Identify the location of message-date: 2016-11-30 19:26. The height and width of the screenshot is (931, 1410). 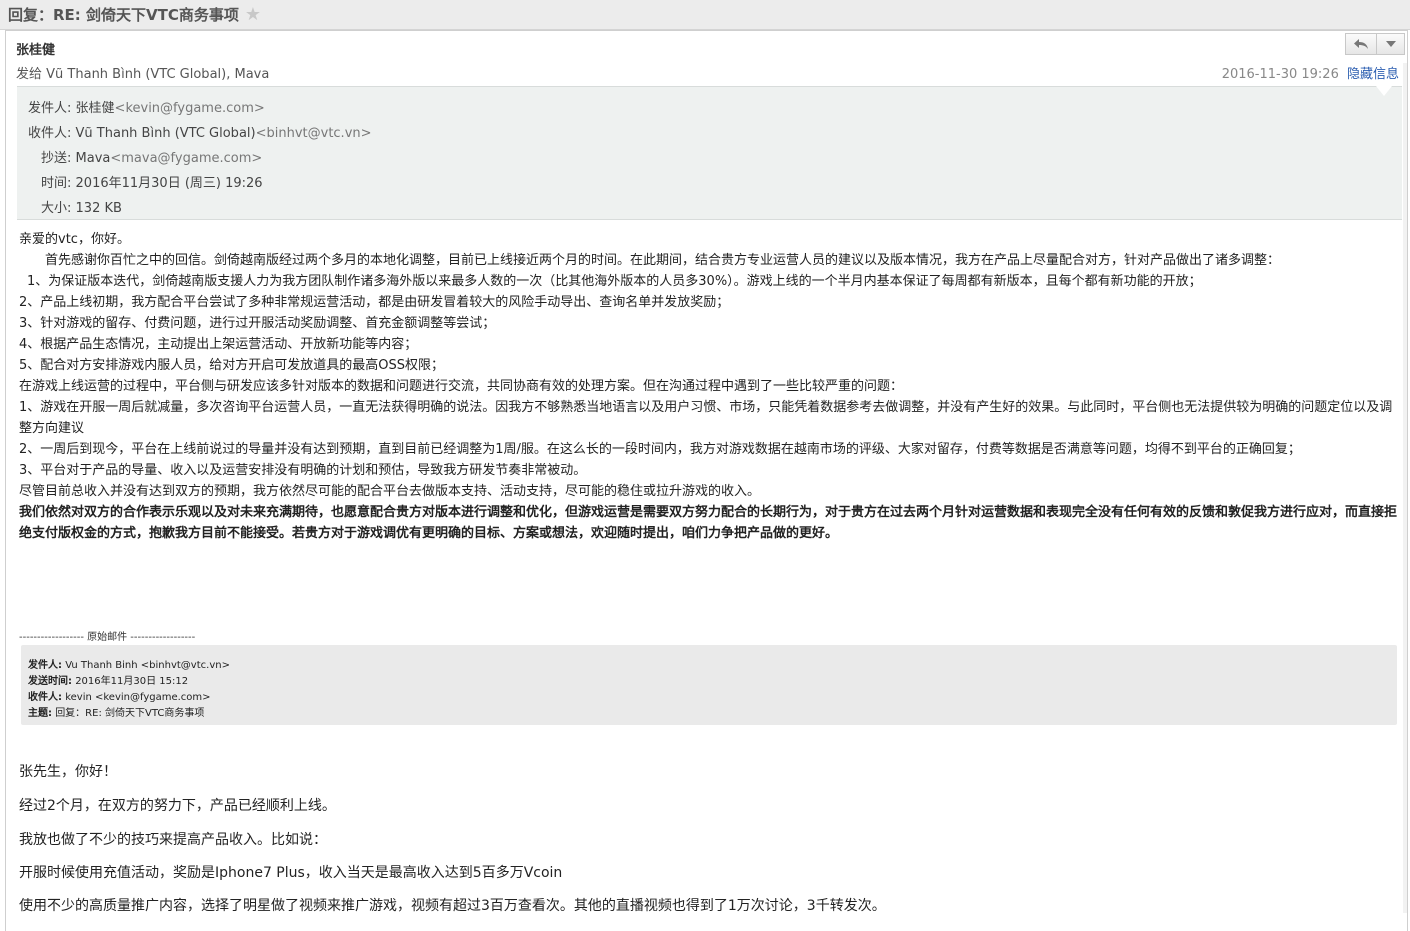
(1280, 74).